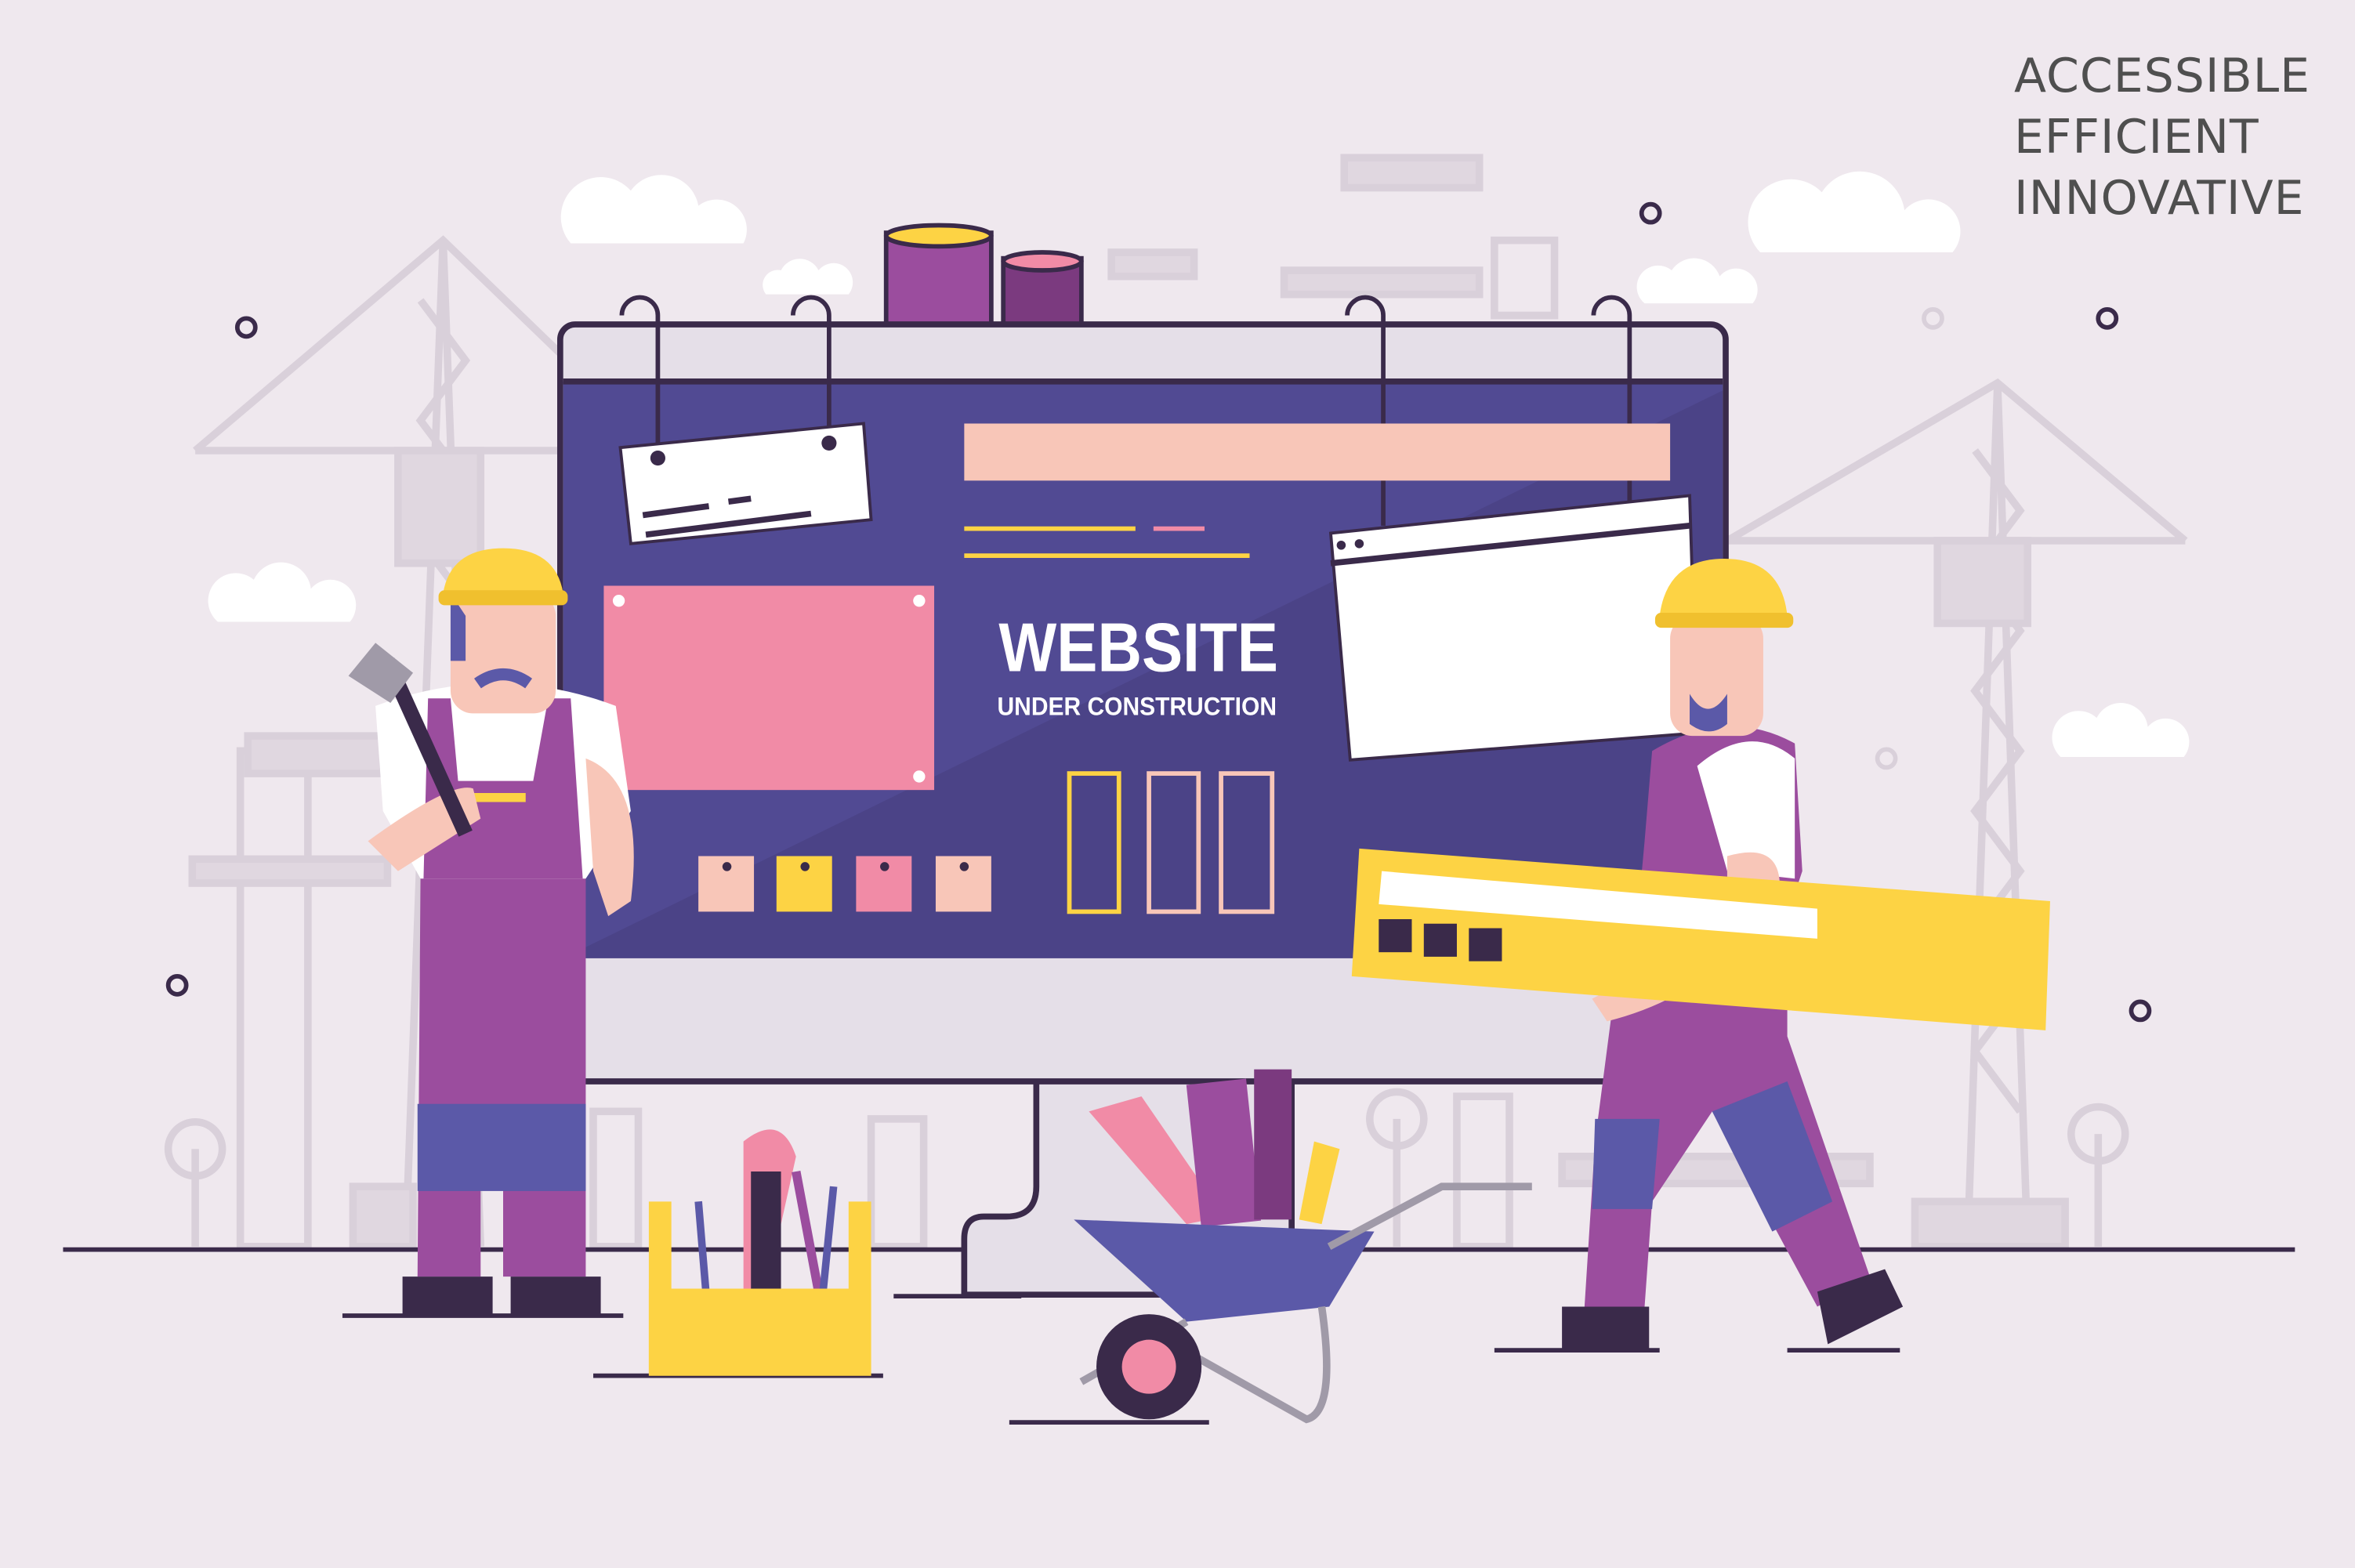 The height and width of the screenshot is (1568, 2355). I want to click on tagline: ACCESSIBLE EFFICIENT INNOVATIVE, so click(2162, 137).